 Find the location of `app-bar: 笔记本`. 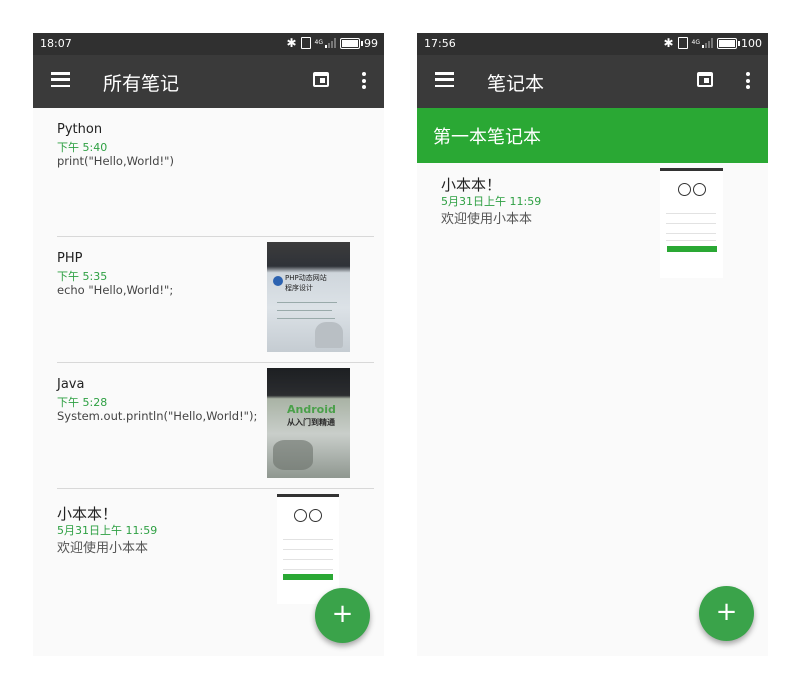

app-bar: 笔记本 is located at coordinates (592, 81).